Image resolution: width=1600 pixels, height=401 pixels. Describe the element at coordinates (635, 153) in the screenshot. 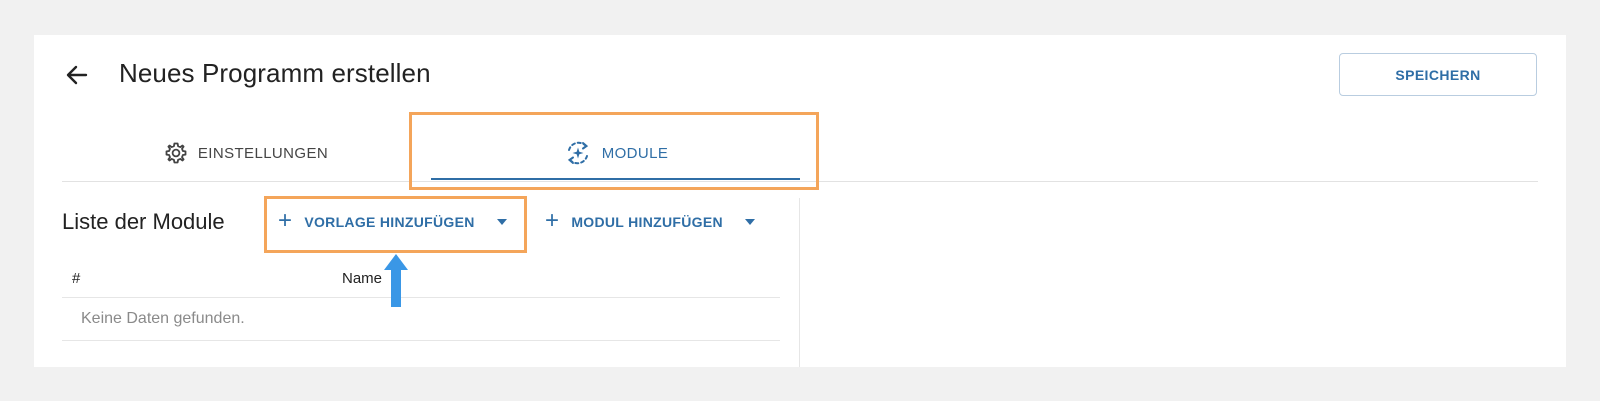

I see `tab-modules-label: MODULE` at that location.